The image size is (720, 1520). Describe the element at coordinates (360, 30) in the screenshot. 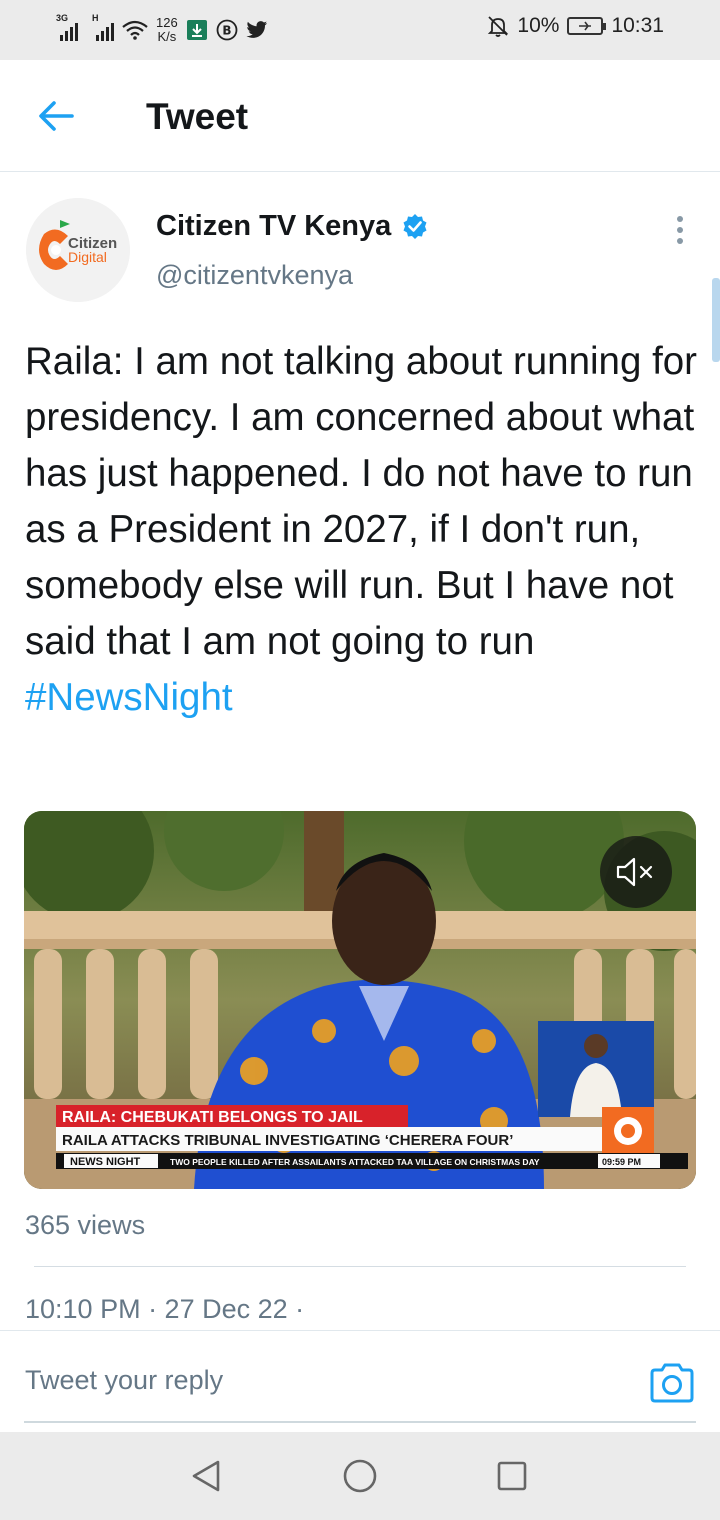

I see `status-bar: 3G H 126 K/s B 10% 10:31` at that location.